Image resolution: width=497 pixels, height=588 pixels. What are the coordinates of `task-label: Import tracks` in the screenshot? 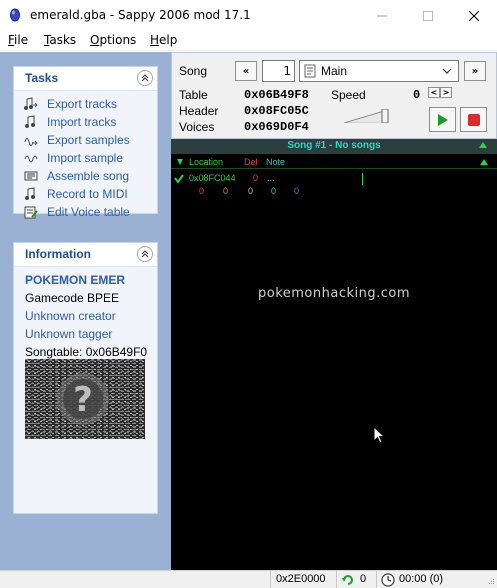 It's located at (82, 122).